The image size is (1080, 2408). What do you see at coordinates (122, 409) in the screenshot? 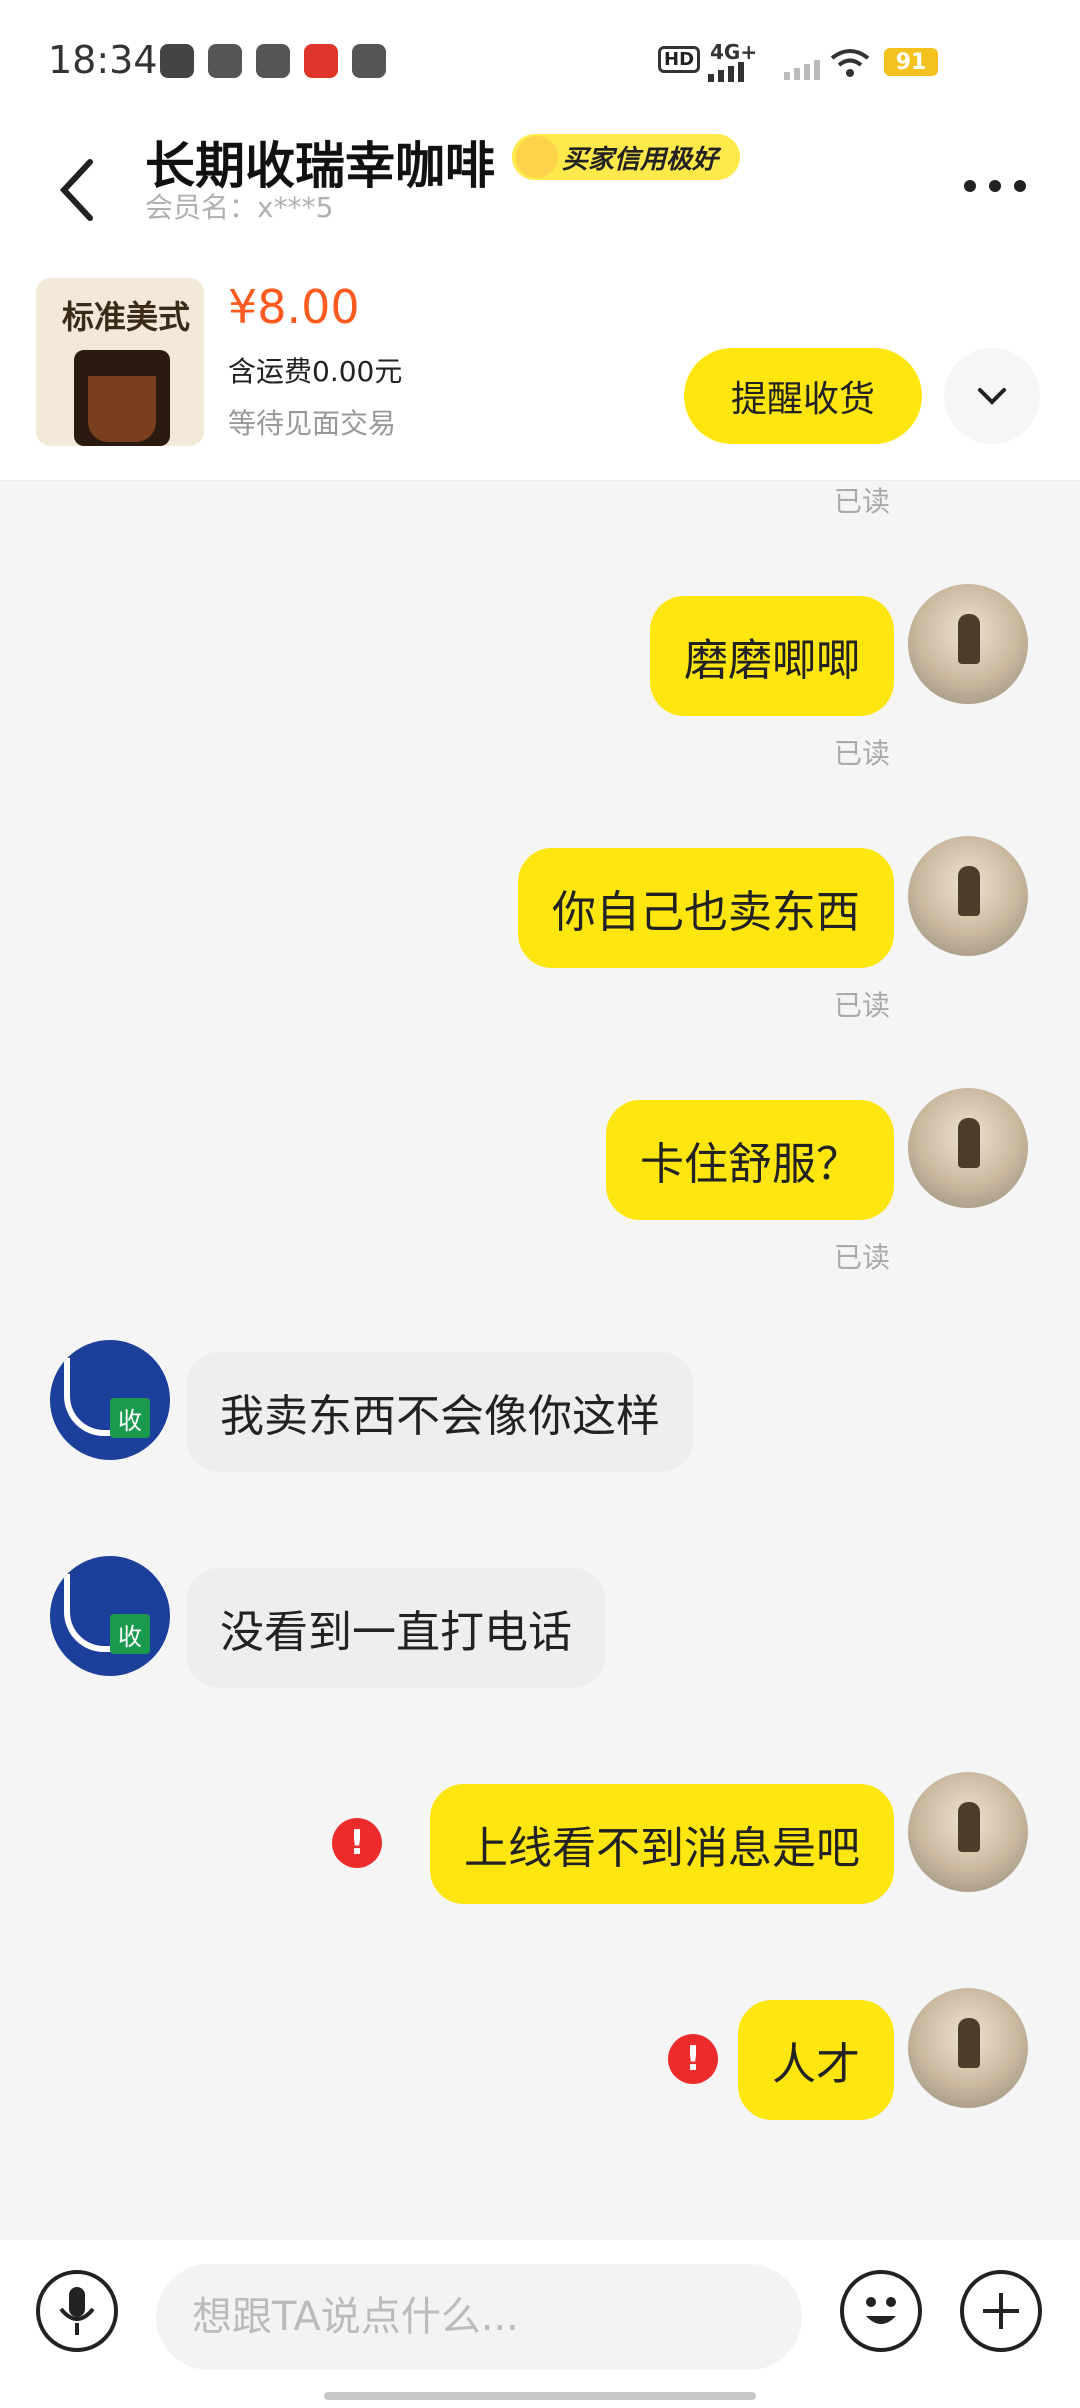
I see `coffee-liquid-shape` at bounding box center [122, 409].